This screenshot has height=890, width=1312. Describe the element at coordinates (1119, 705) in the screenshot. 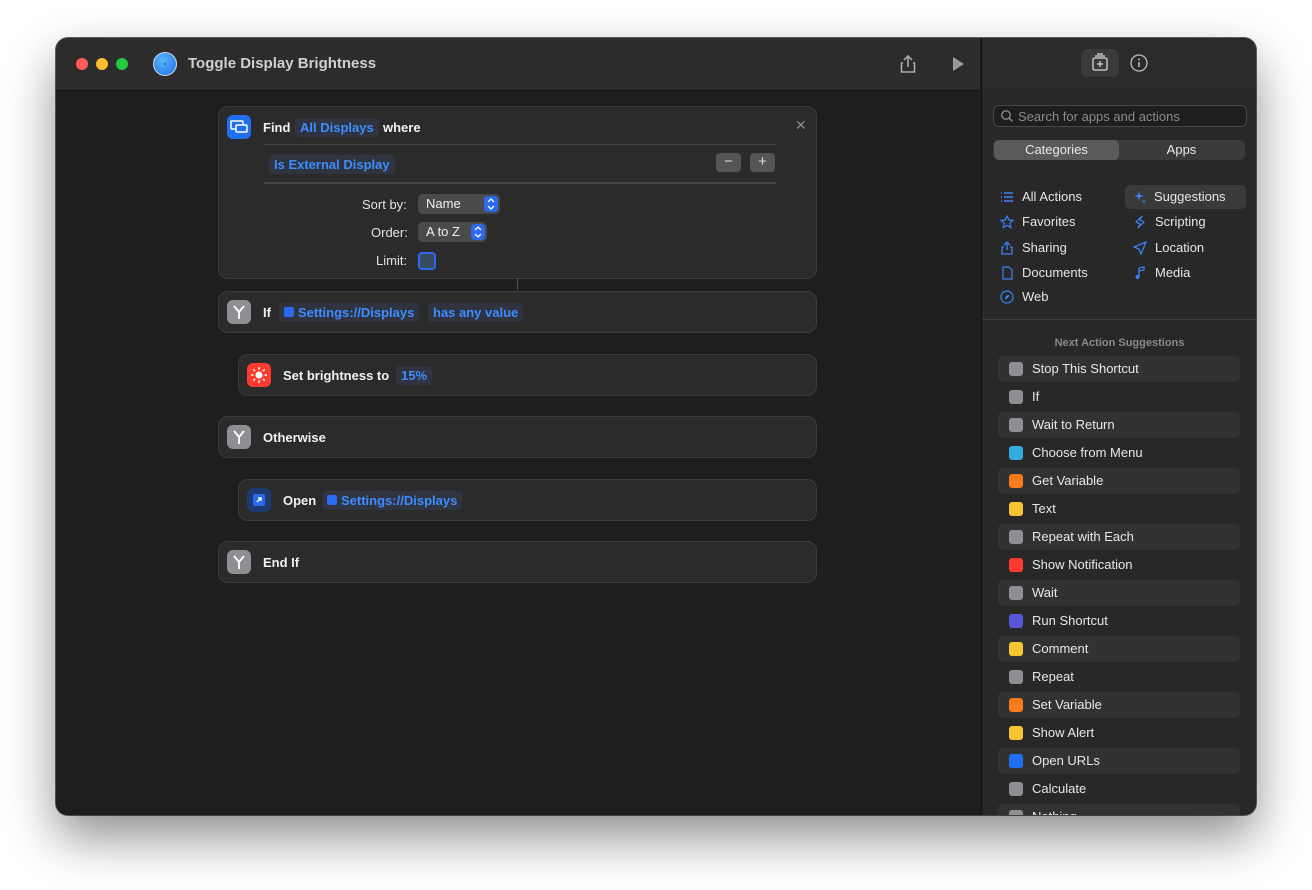

I see `suggestion-set-variable: Set Variable` at that location.